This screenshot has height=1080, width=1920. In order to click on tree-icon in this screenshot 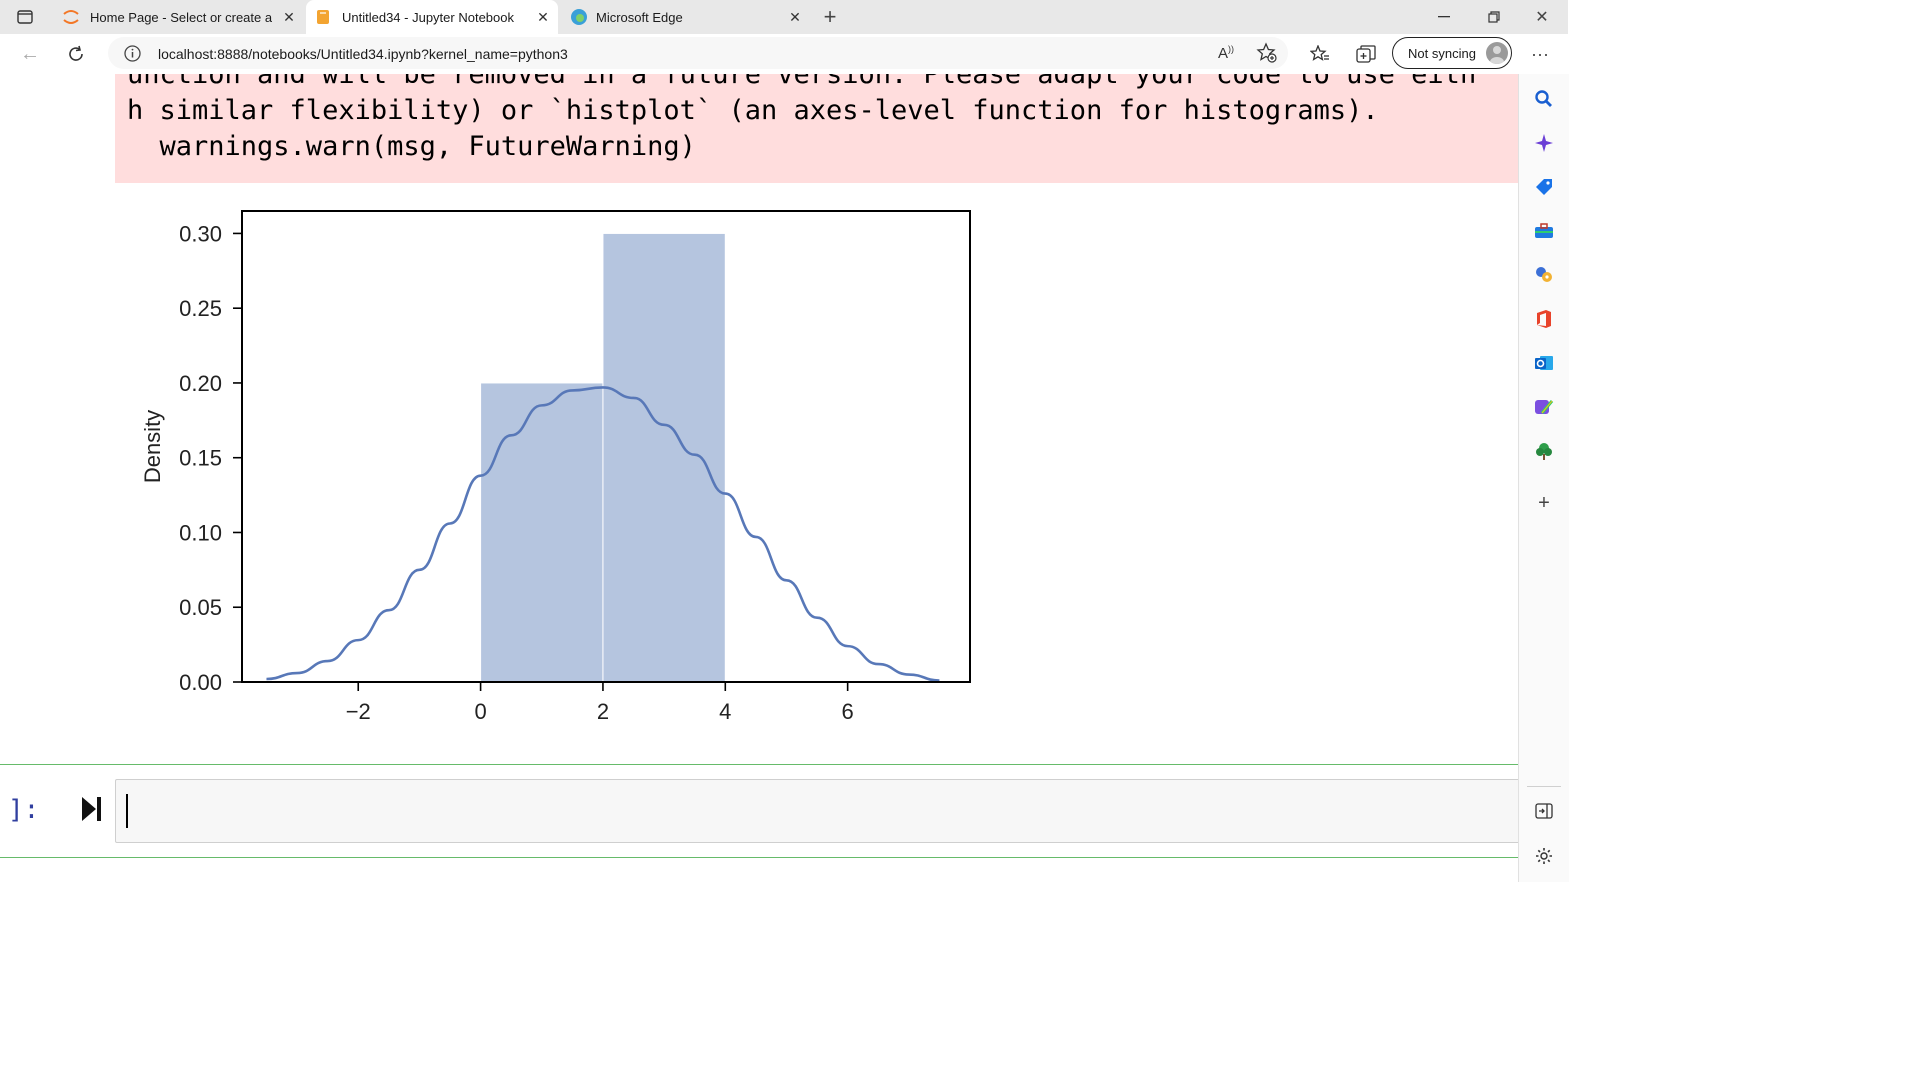, I will do `click(1544, 451)`.